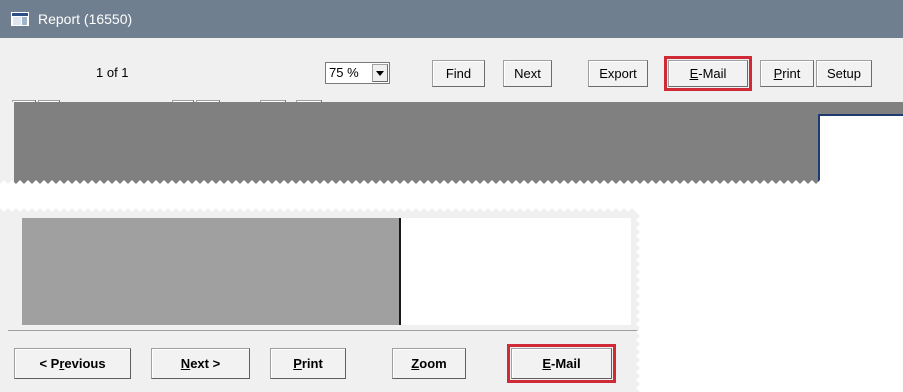  Describe the element at coordinates (844, 73) in the screenshot. I see `setup-button: Setup` at that location.